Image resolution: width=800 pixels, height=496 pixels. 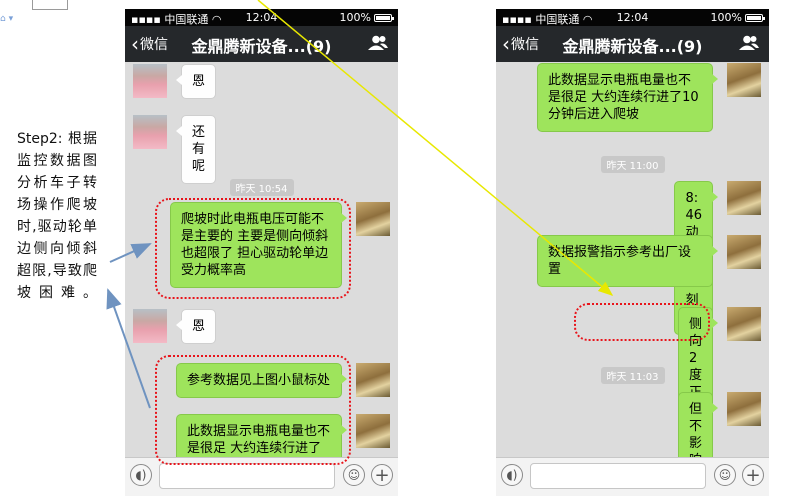 I want to click on document-frame-edge, so click(x=50, y=5).